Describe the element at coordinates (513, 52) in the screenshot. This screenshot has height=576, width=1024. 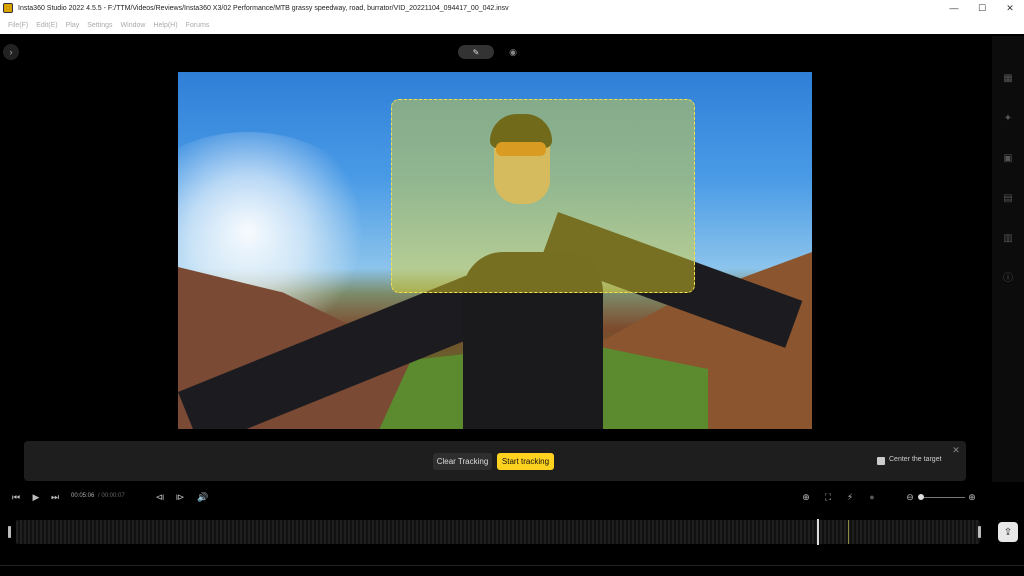
I see `preview-eye-icon: ◉` at that location.